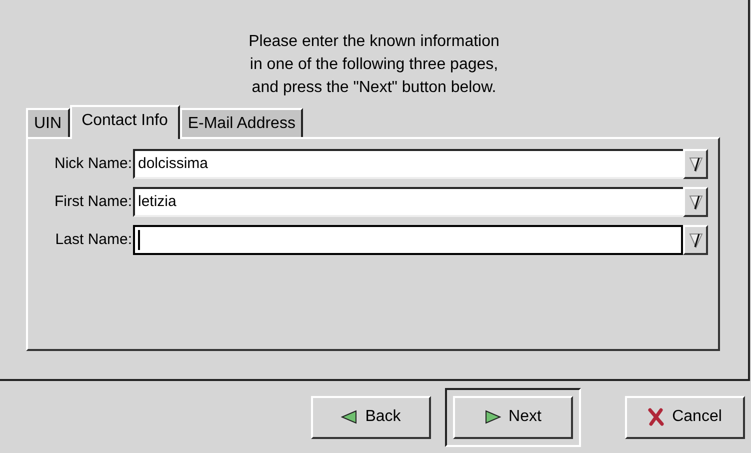  Describe the element at coordinates (93, 164) in the screenshot. I see `field-label: Nick Name:` at that location.